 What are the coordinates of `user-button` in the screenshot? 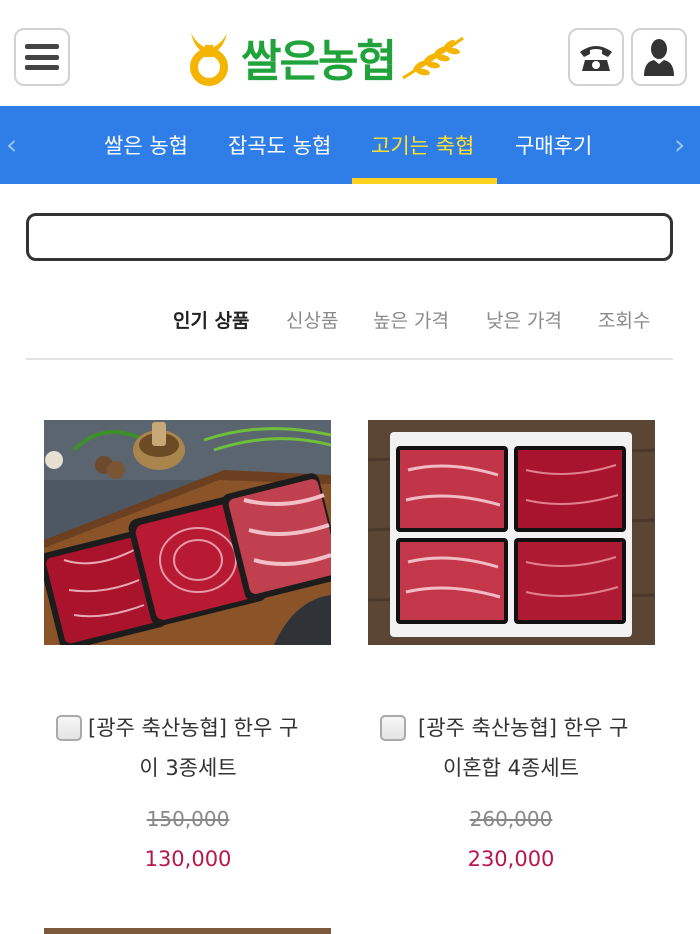 It's located at (659, 57).